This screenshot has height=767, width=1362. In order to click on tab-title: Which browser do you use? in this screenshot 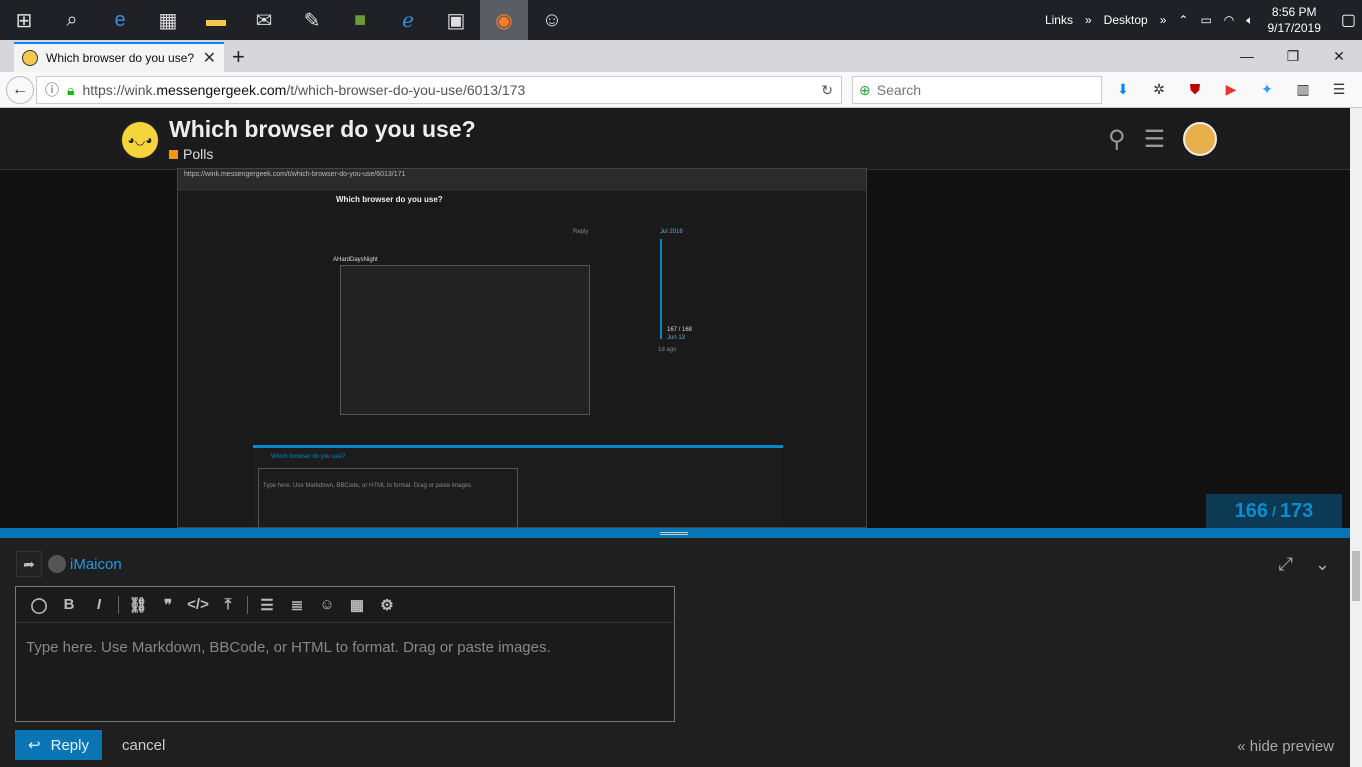, I will do `click(120, 58)`.